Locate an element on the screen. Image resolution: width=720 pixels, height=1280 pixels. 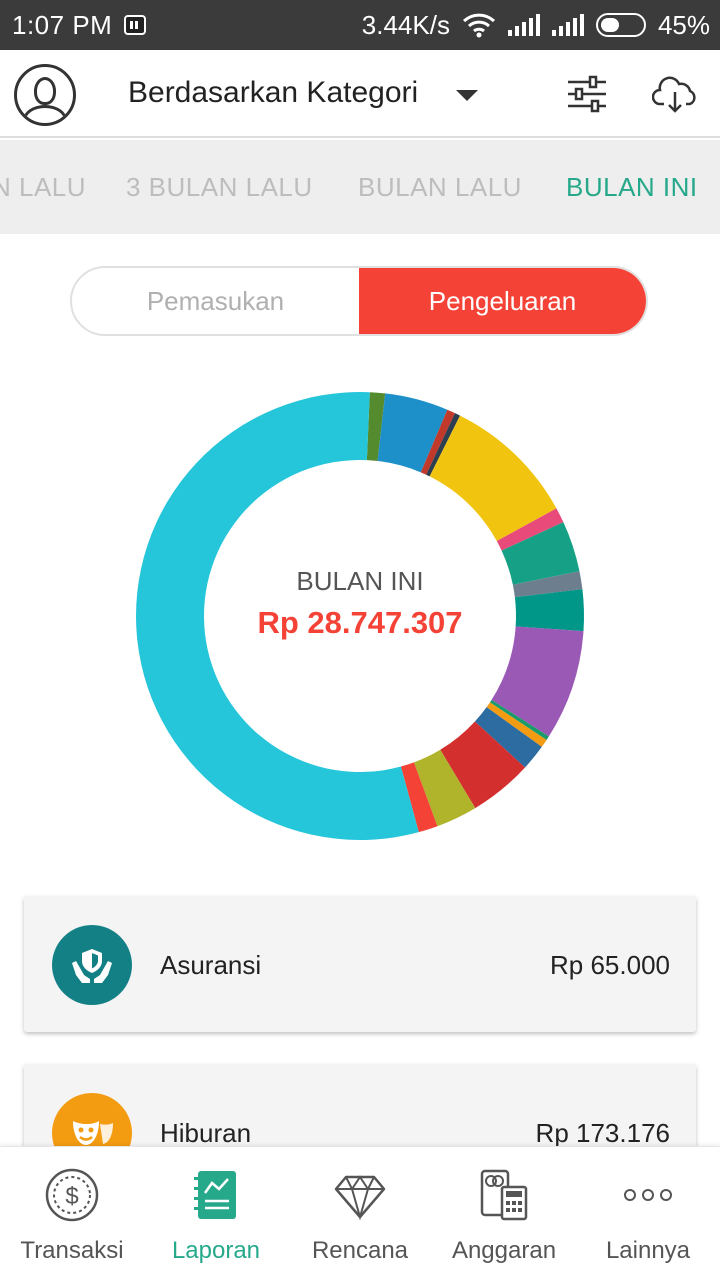
nav-transaksi: $ Transaksi is located at coordinates (72, 1213).